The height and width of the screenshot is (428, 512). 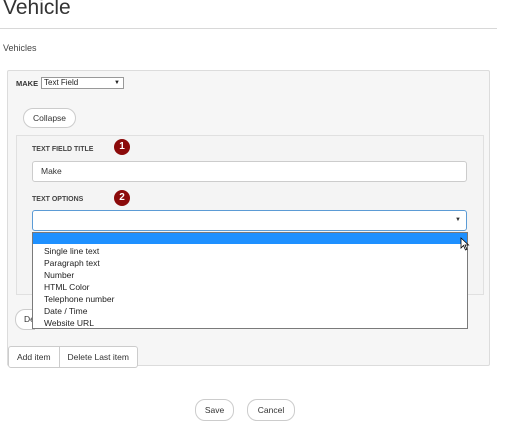 What do you see at coordinates (61, 82) in the screenshot?
I see `field-type-value: Text Field` at bounding box center [61, 82].